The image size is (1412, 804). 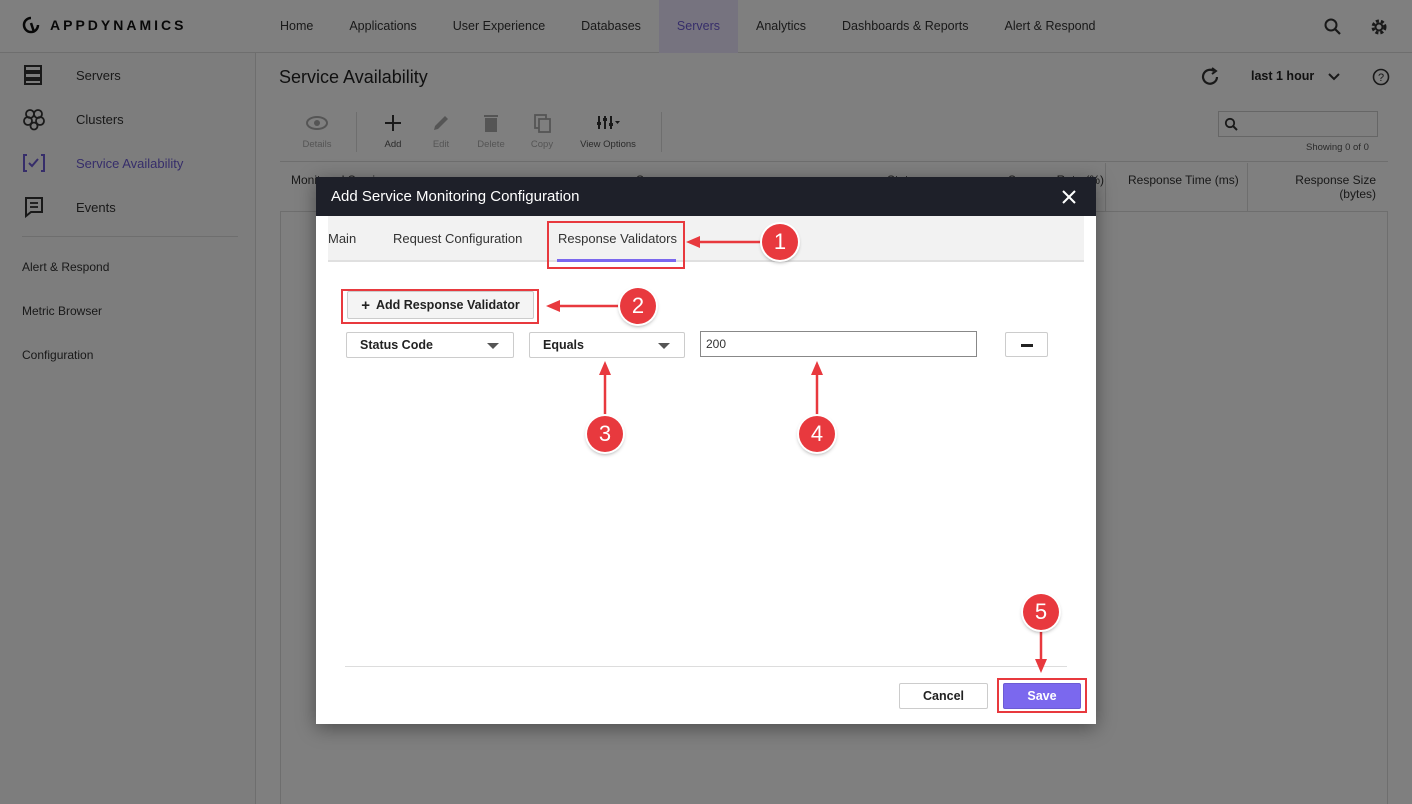 I want to click on close-icon, so click(x=1069, y=197).